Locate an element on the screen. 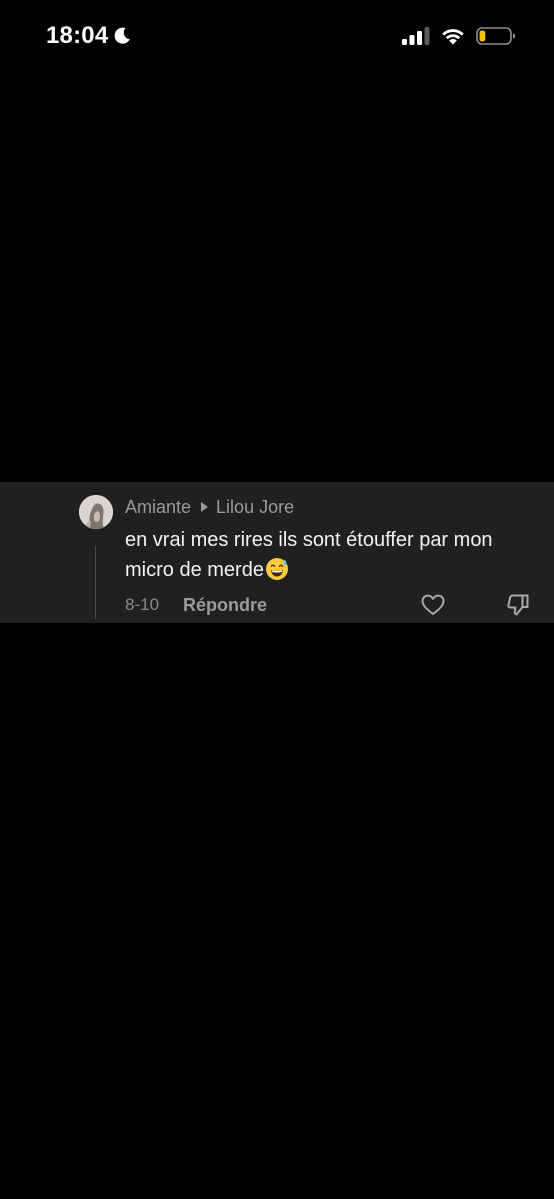 Image resolution: width=554 pixels, height=1199 pixels. comment-author: Amiante is located at coordinates (158, 507).